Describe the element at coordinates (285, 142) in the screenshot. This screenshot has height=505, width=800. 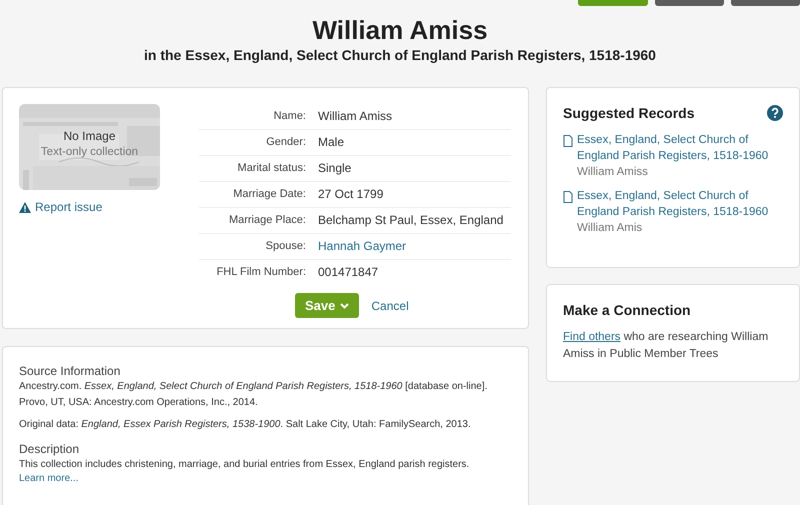
I see `field-label: Gender:` at that location.